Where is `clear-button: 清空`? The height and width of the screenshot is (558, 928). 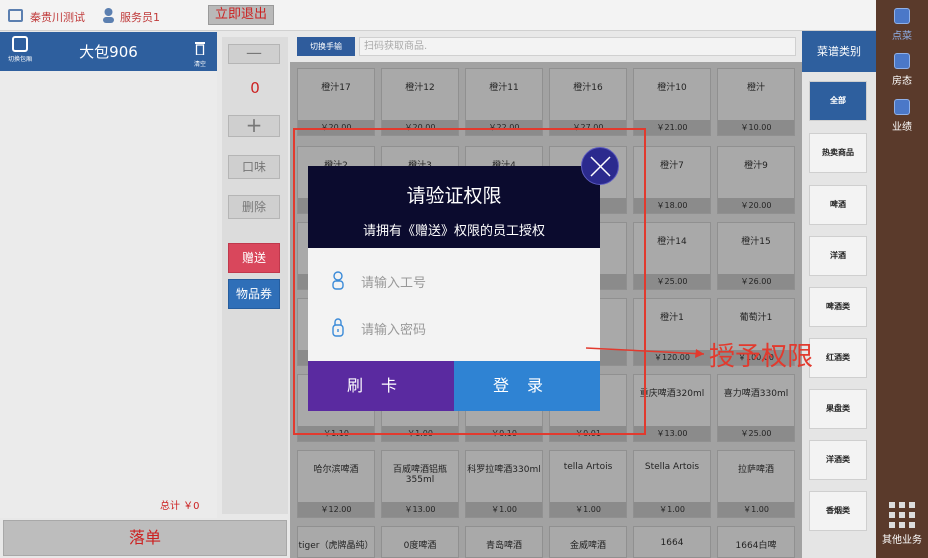
clear-button: 清空 is located at coordinates (200, 54).